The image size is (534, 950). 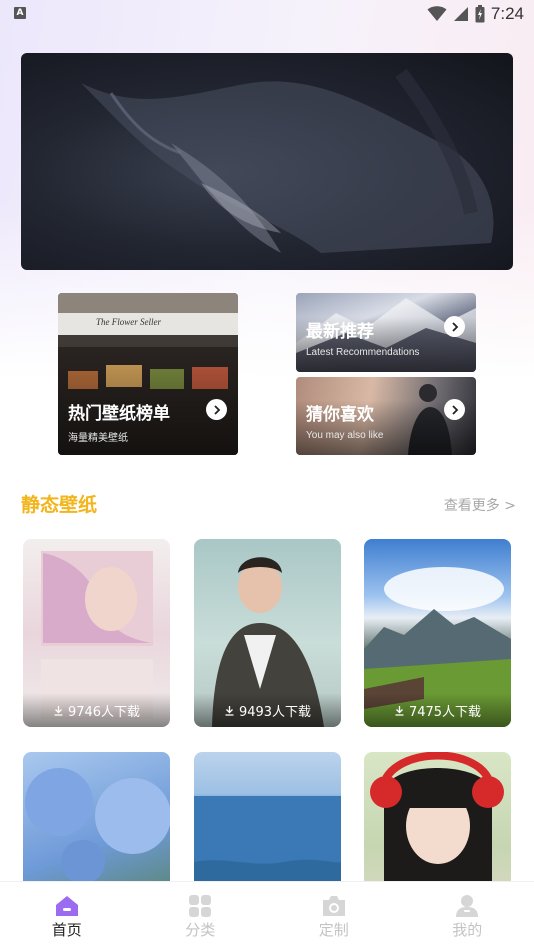 I want to click on you-may-also-like-tile: 猜你喜欢 You may also like, so click(x=386, y=416).